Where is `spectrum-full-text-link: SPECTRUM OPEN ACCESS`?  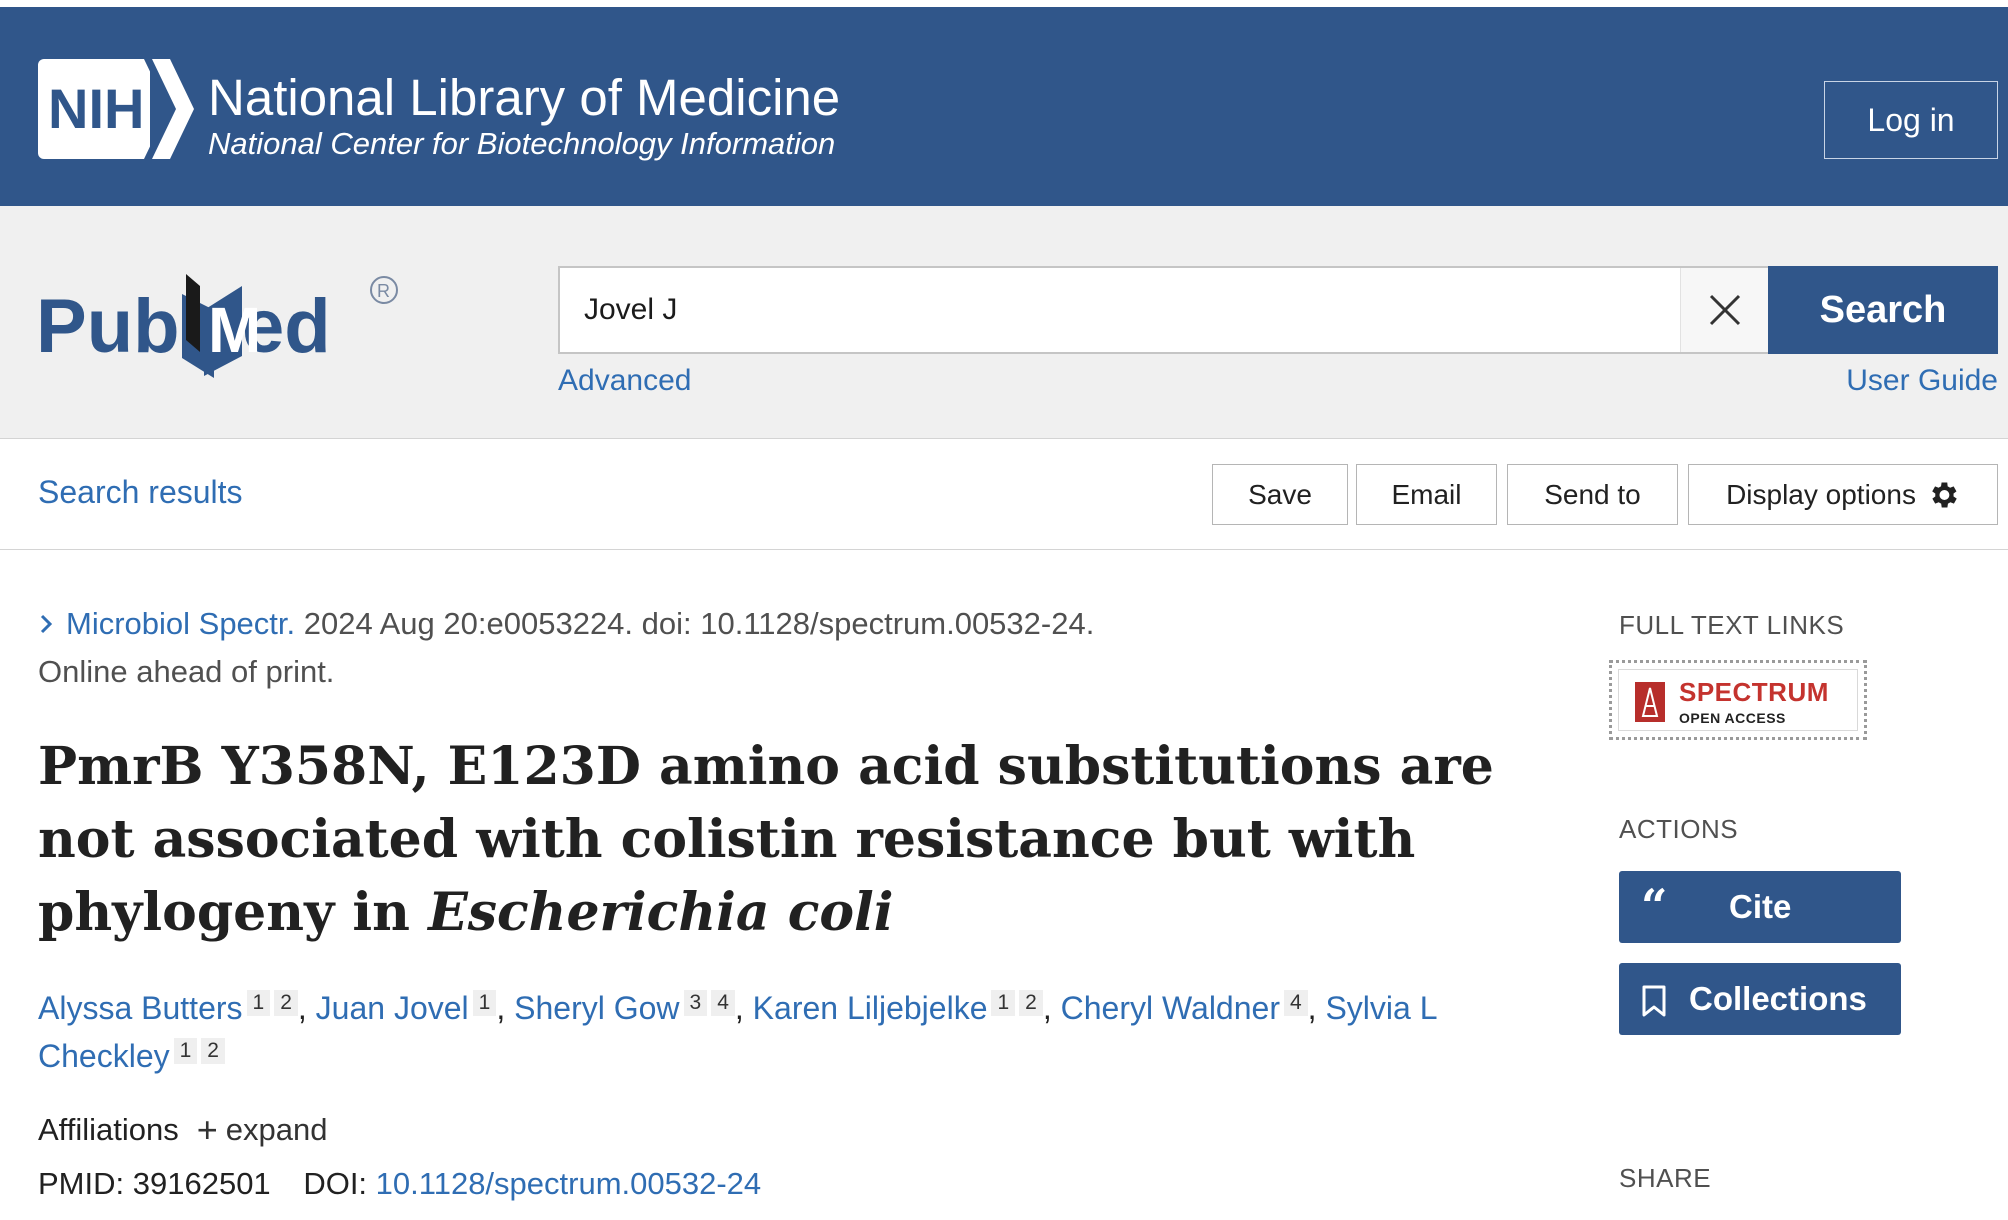 spectrum-full-text-link: SPECTRUM OPEN ACCESS is located at coordinates (1738, 700).